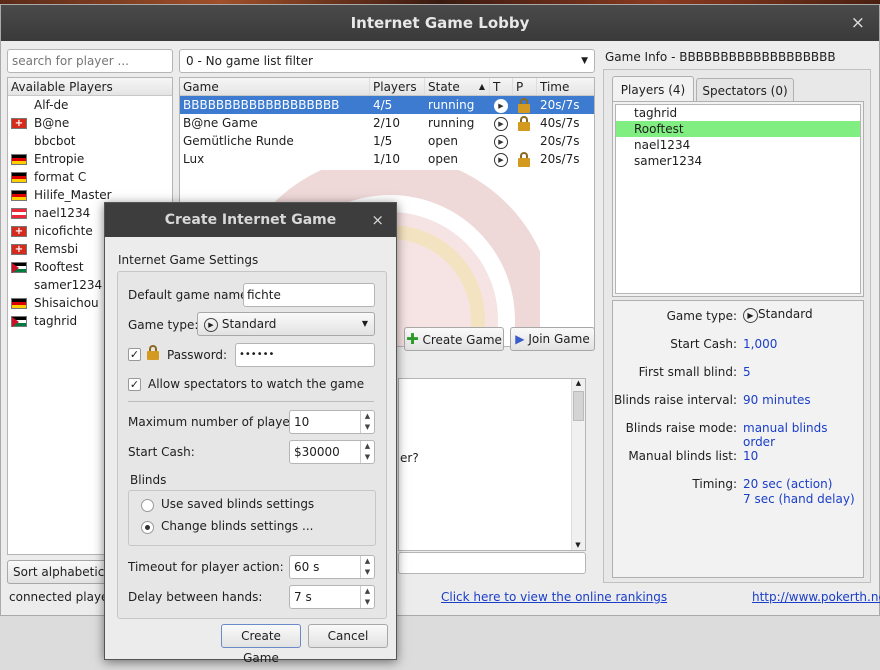 This screenshot has height=670, width=880. I want to click on spectators-checkbox: ✓, so click(134, 384).